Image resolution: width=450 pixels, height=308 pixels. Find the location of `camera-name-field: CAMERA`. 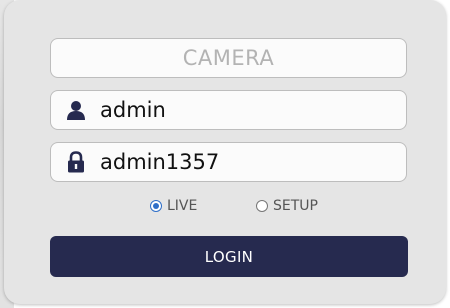

camera-name-field: CAMERA is located at coordinates (228, 58).